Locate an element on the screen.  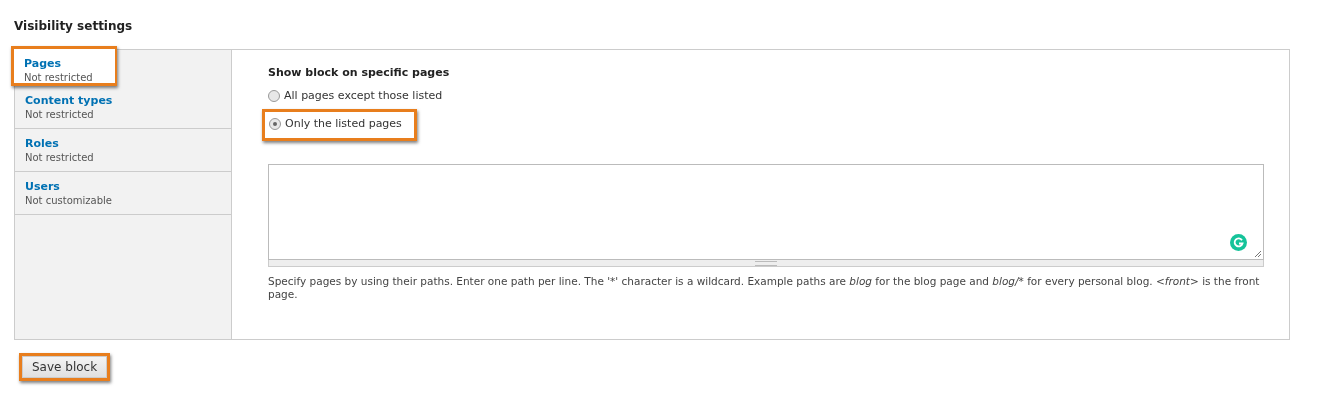
save-button: Save block is located at coordinates (65, 367).